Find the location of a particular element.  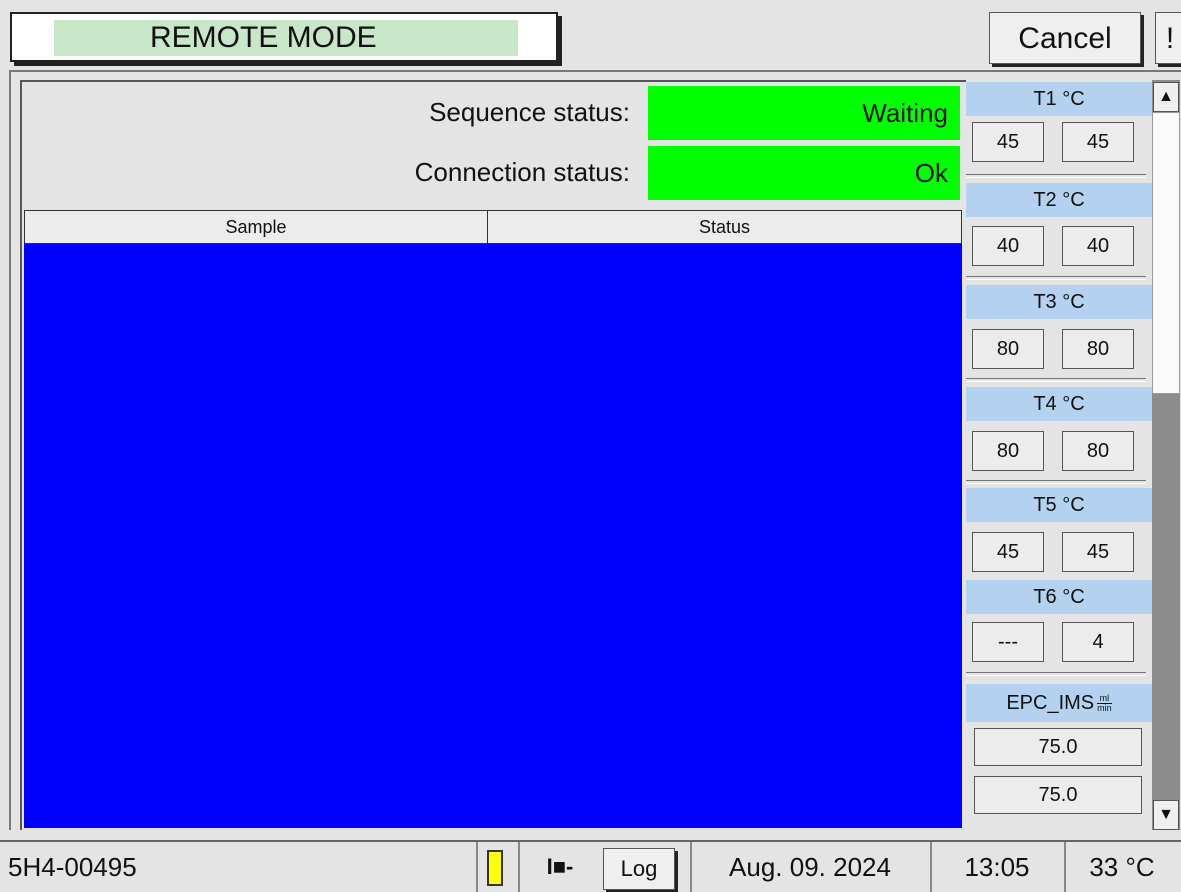

alert-button: ! is located at coordinates (1168, 38).